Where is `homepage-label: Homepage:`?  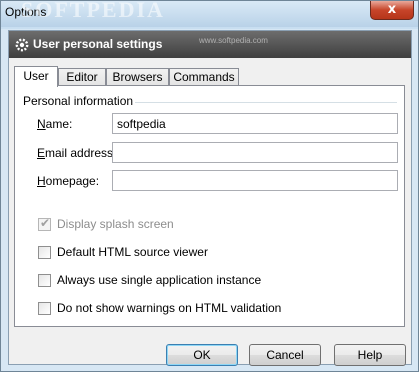
homepage-label: Homepage: is located at coordinates (68, 181).